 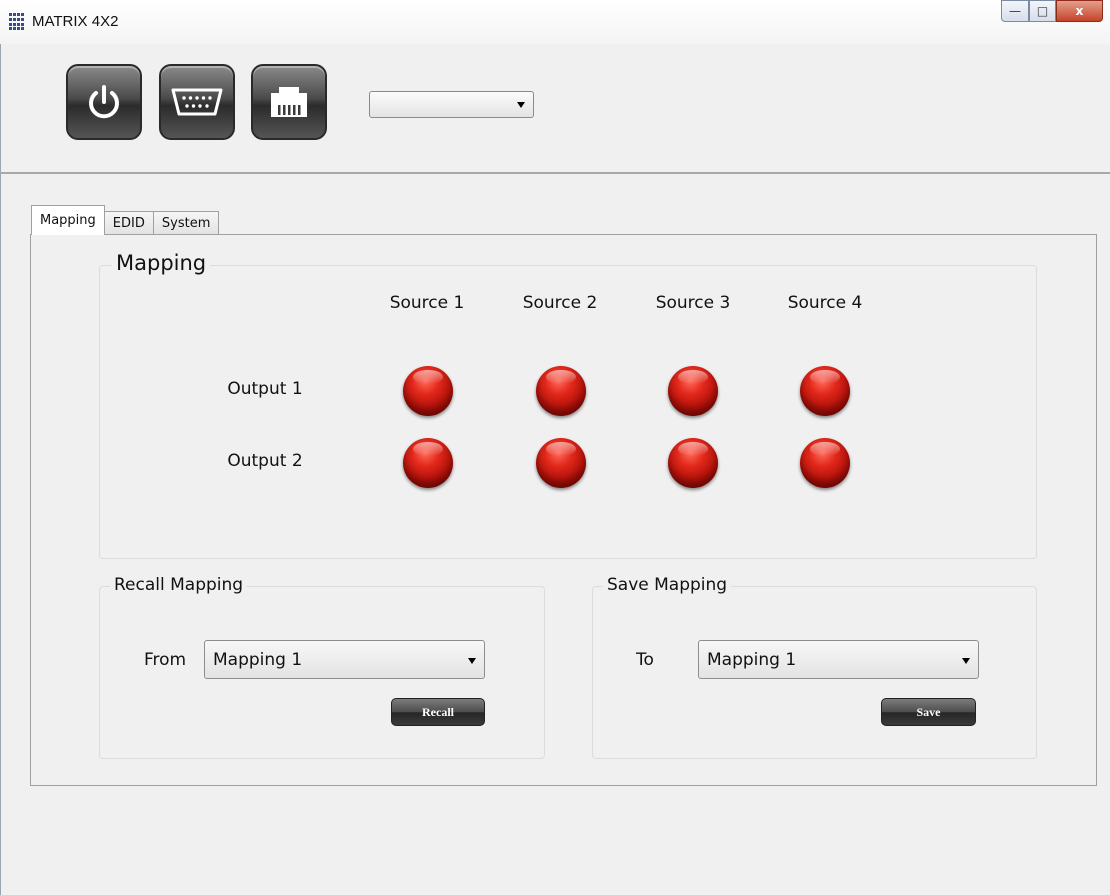 What do you see at coordinates (18, 22) in the screenshot?
I see `app-grid-icon` at bounding box center [18, 22].